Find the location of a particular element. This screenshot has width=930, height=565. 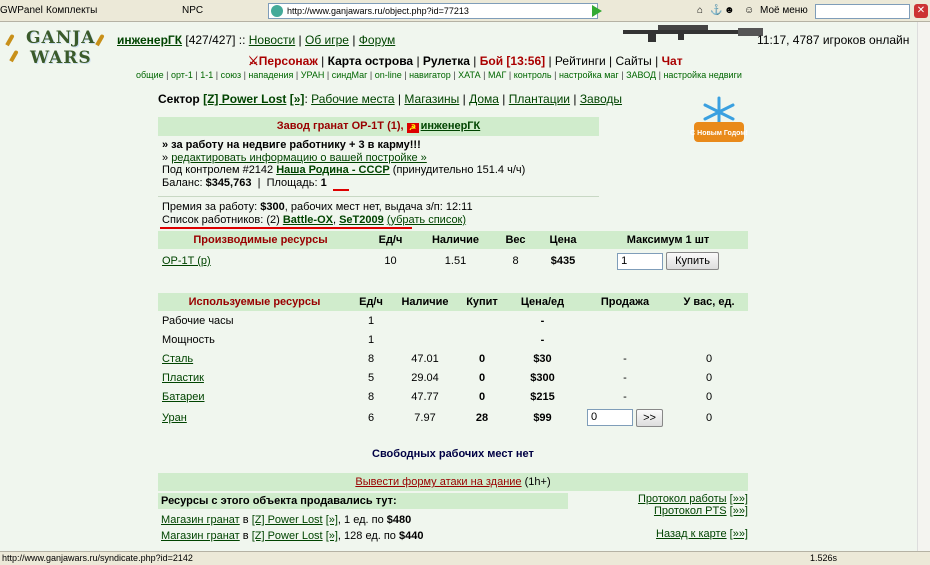

sale-button: >> is located at coordinates (649, 417).